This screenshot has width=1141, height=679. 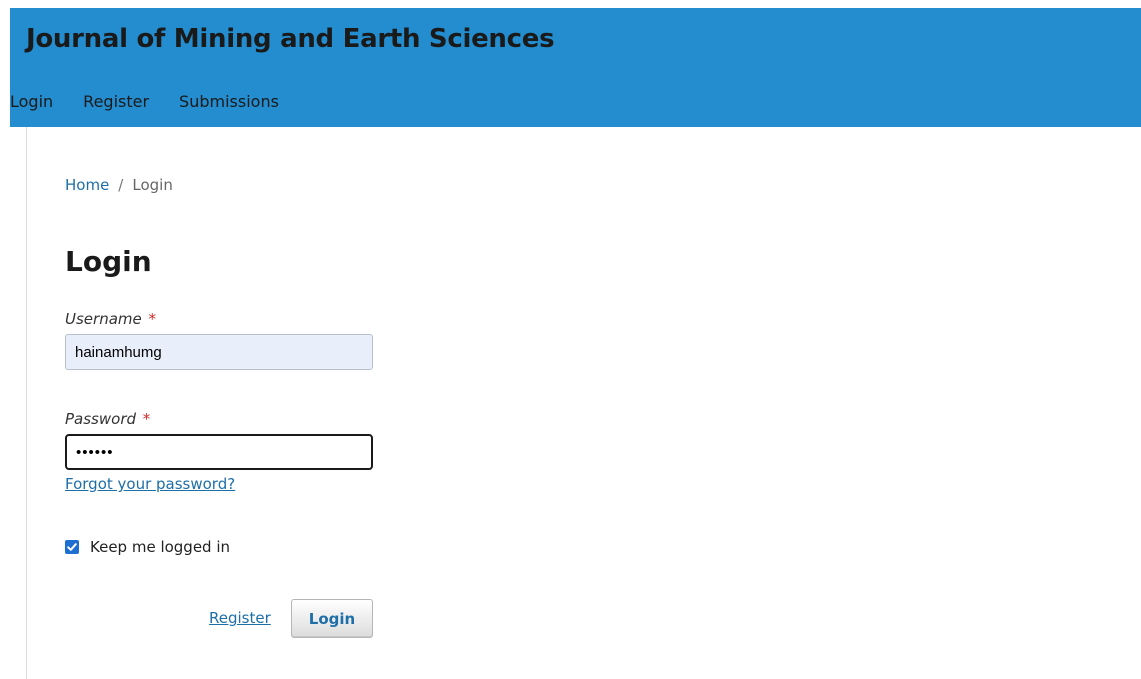 I want to click on register-link: Register, so click(x=240, y=618).